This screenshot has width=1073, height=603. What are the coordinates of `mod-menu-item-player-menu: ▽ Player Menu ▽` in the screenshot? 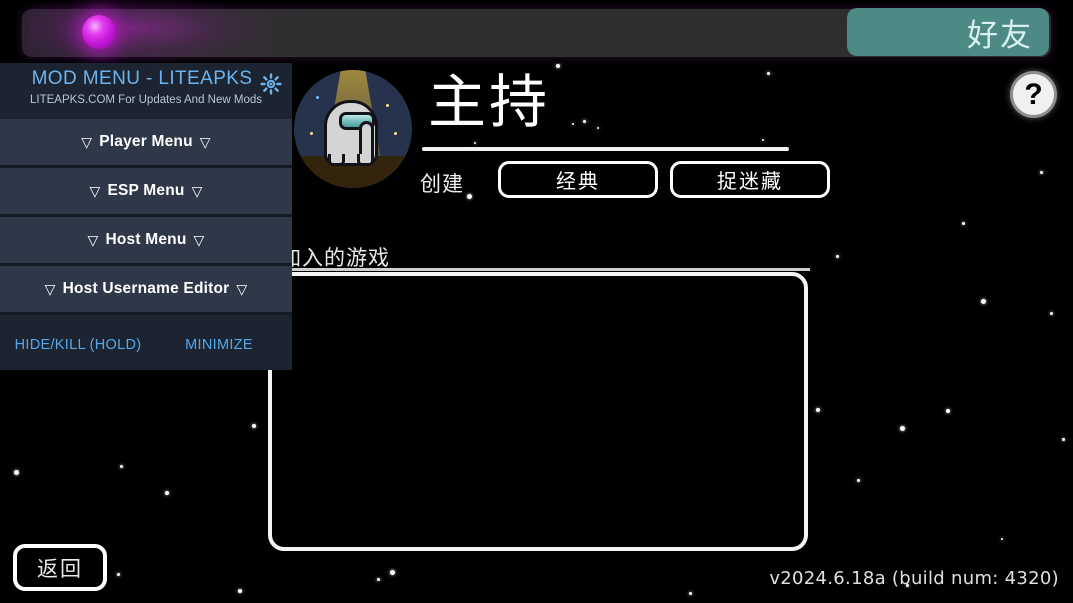 It's located at (146, 143).